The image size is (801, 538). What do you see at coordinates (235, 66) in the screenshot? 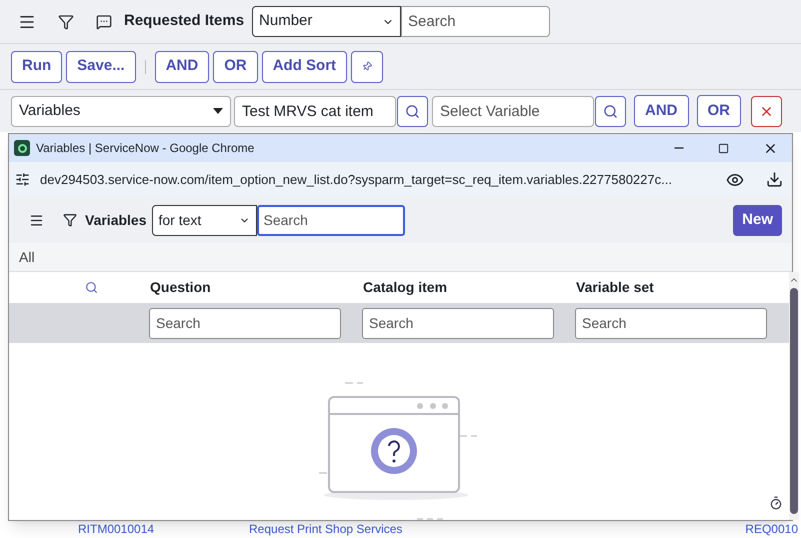
I see `action-button: OR` at bounding box center [235, 66].